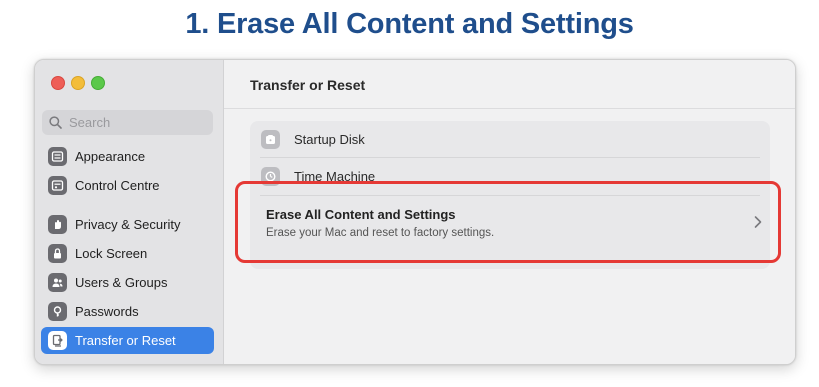  I want to click on lock-icon, so click(57, 253).